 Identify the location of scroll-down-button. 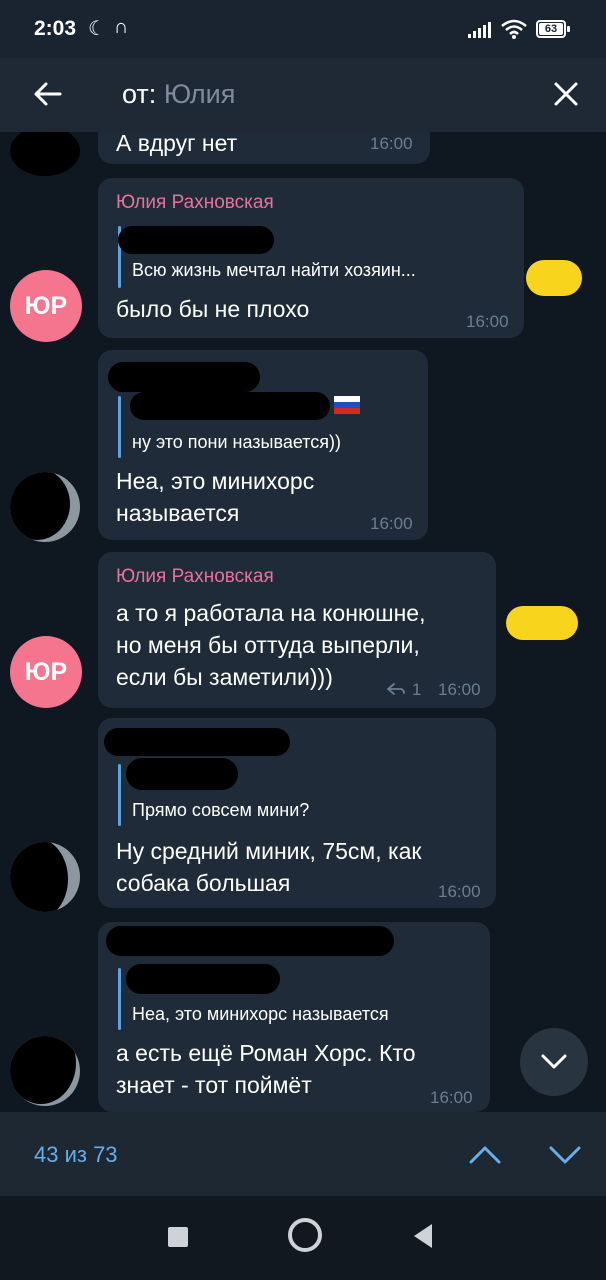
(554, 1062).